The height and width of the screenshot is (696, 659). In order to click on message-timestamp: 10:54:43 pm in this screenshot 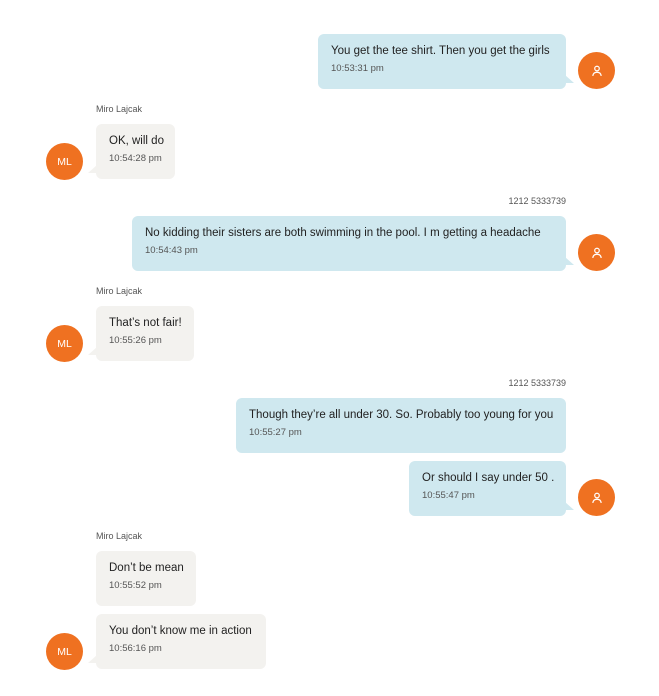, I will do `click(171, 250)`.